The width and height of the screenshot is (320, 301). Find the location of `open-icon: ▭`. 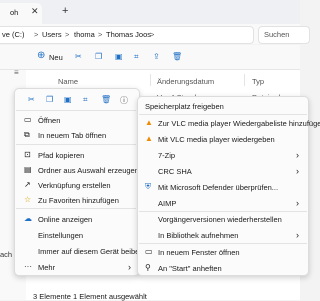

open-icon: ▭ is located at coordinates (28, 119).